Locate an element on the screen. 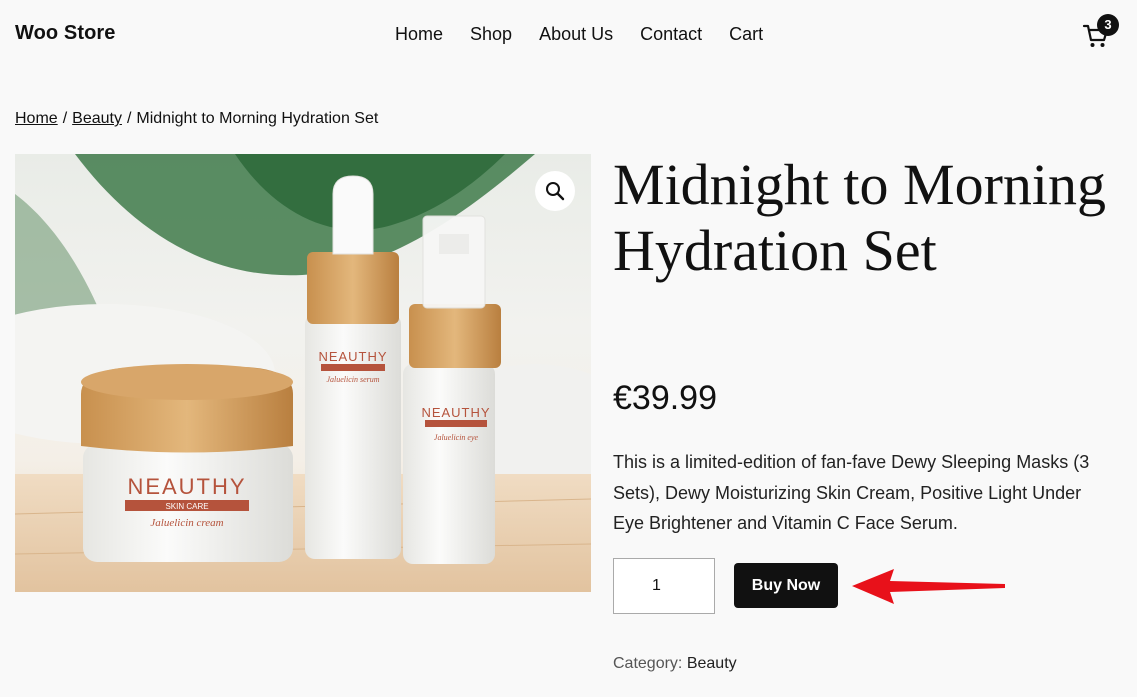 Image resolution: width=1137 pixels, height=697 pixels. jar-product-label: Jaluelicin cream is located at coordinates (186, 523).